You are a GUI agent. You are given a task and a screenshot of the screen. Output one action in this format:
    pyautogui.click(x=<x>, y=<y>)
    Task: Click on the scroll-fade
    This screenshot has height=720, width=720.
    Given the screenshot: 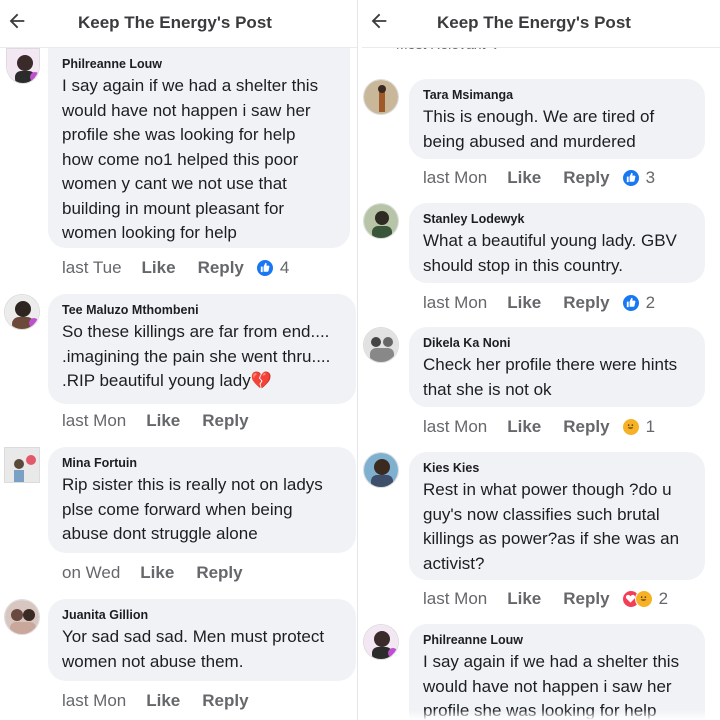 What is the action you would take?
    pyautogui.click(x=541, y=715)
    